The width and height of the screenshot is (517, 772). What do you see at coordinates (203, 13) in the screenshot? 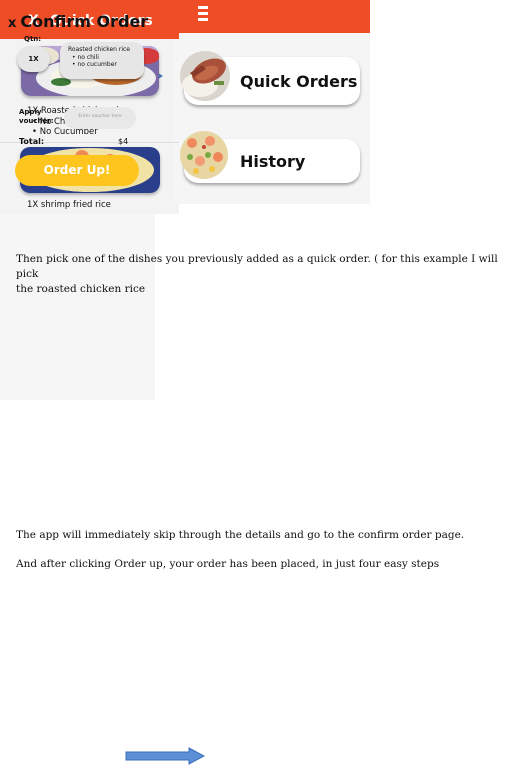
I see `menu-icon` at bounding box center [203, 13].